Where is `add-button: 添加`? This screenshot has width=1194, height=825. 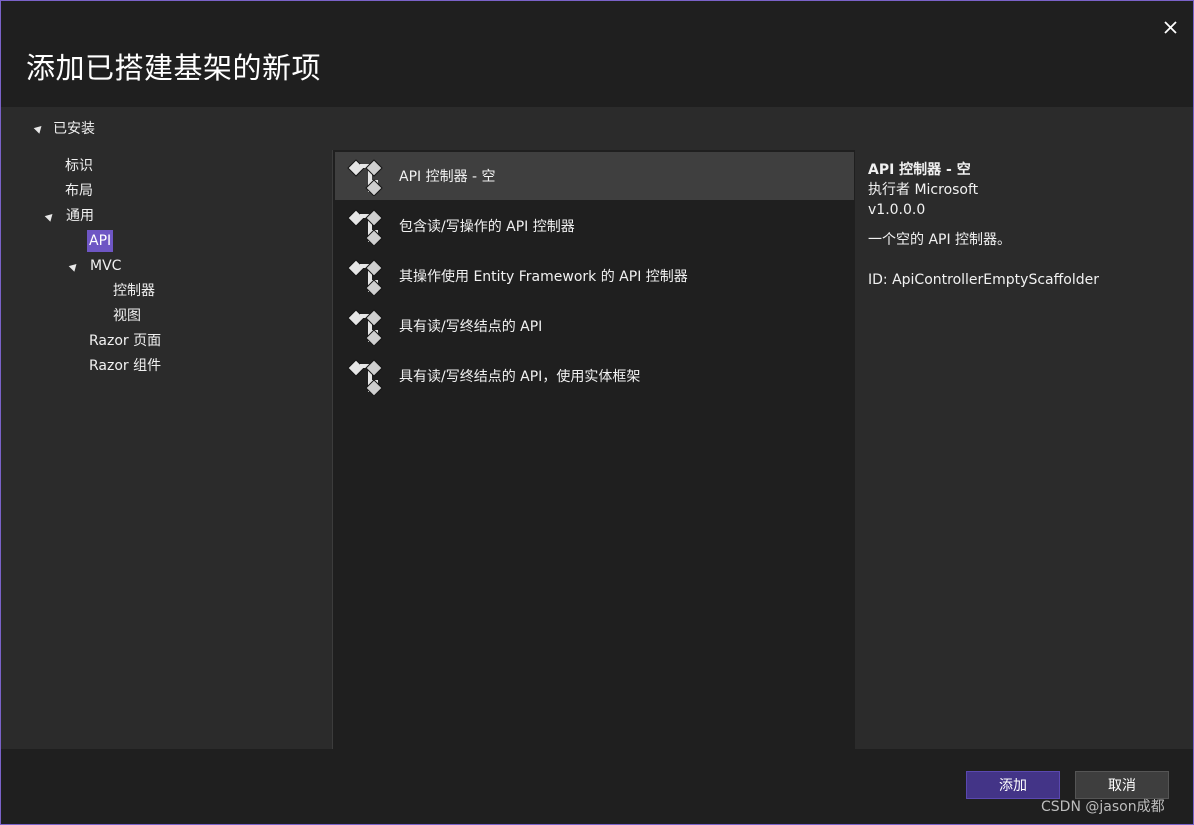 add-button: 添加 is located at coordinates (1013, 785).